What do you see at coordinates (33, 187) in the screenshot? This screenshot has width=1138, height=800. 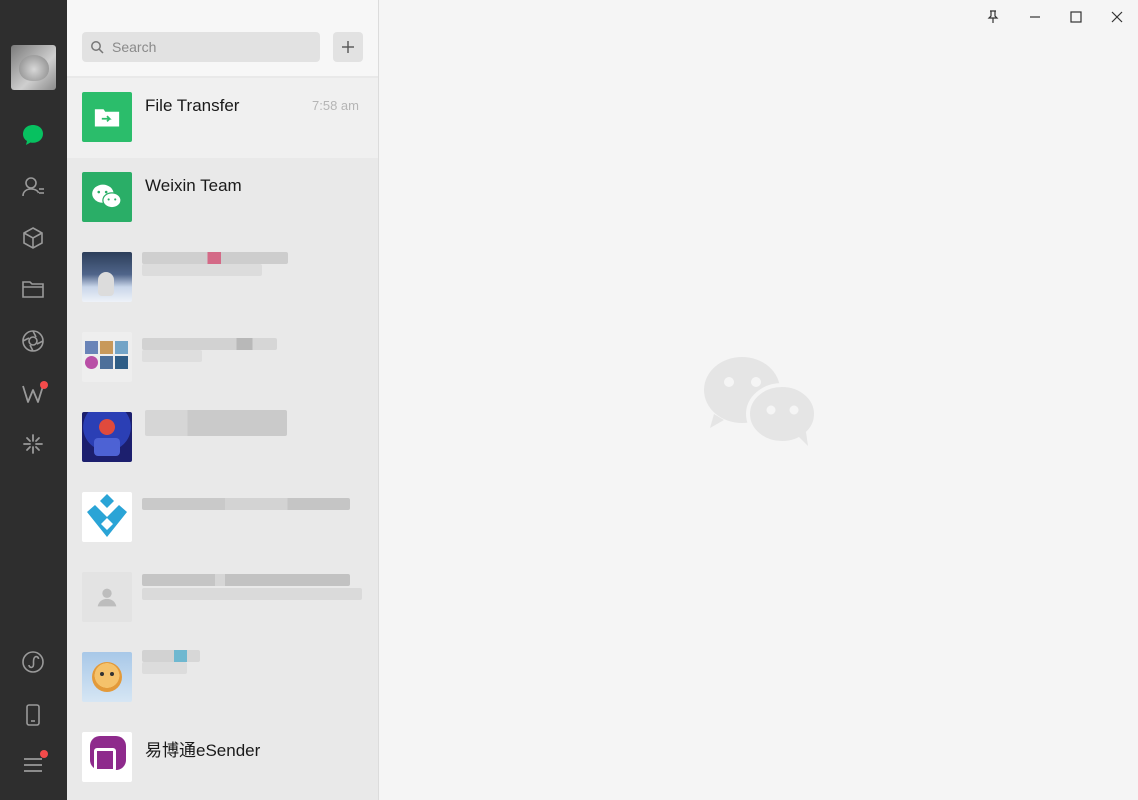 I see `contacts-icon` at bounding box center [33, 187].